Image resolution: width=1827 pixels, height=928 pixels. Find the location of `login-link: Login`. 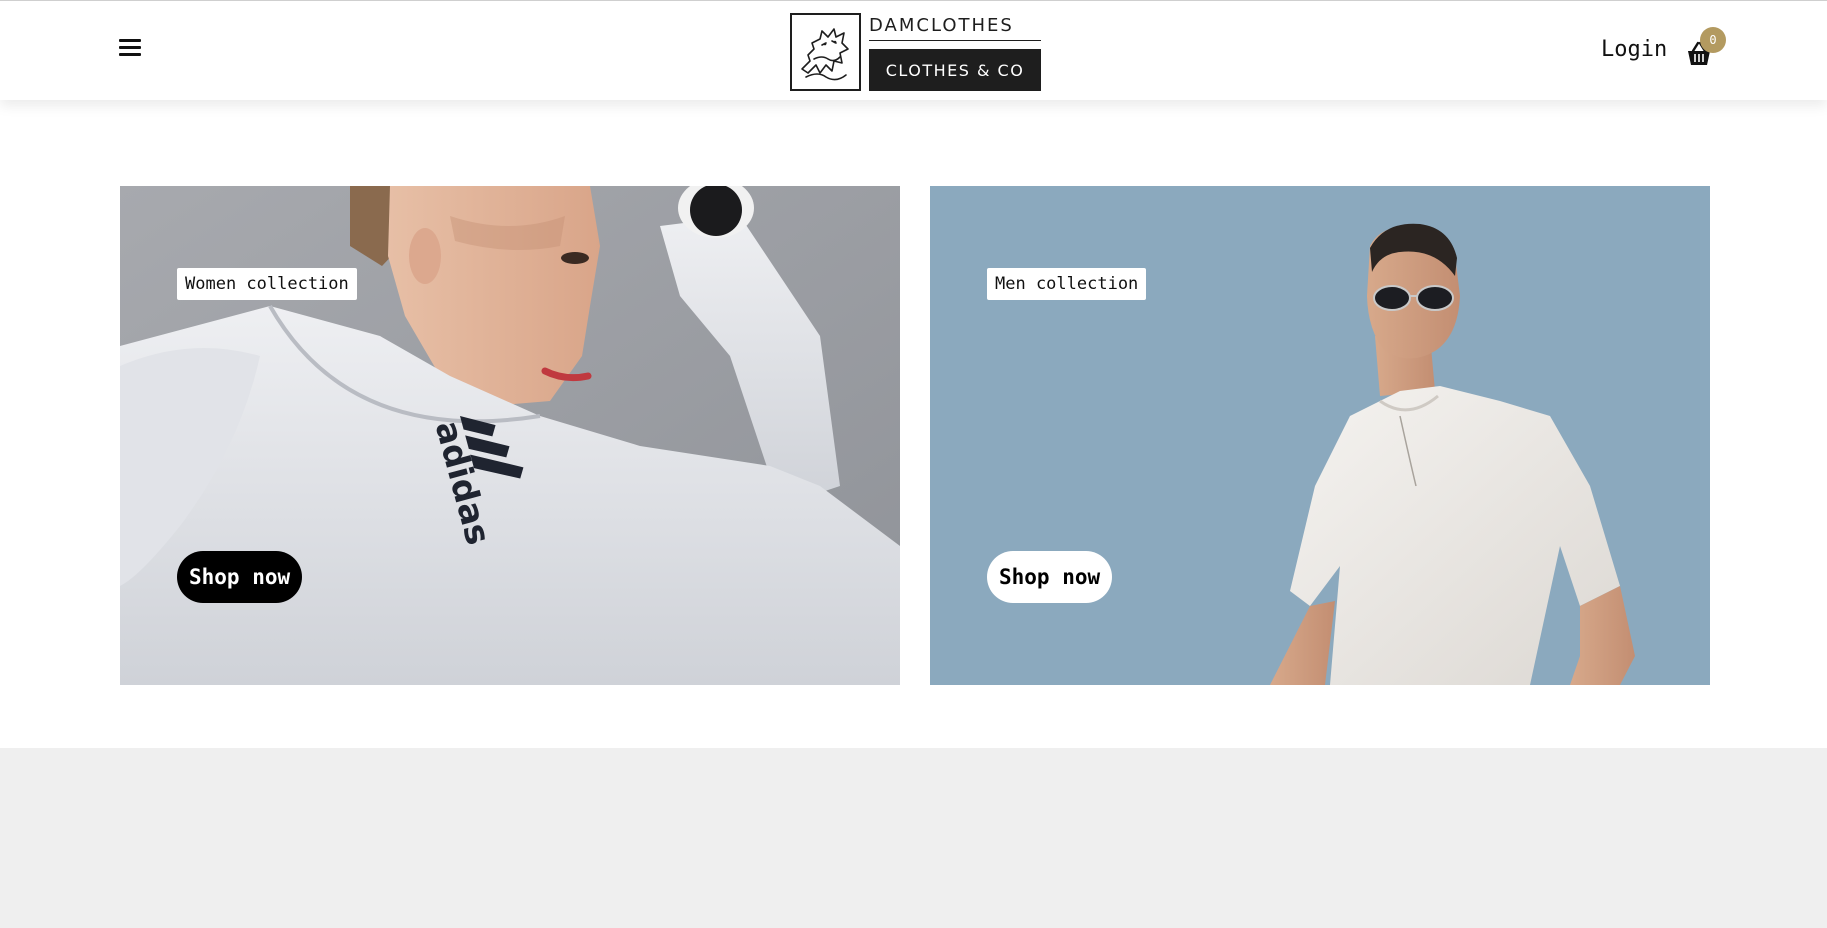

login-link: Login is located at coordinates (1634, 49).